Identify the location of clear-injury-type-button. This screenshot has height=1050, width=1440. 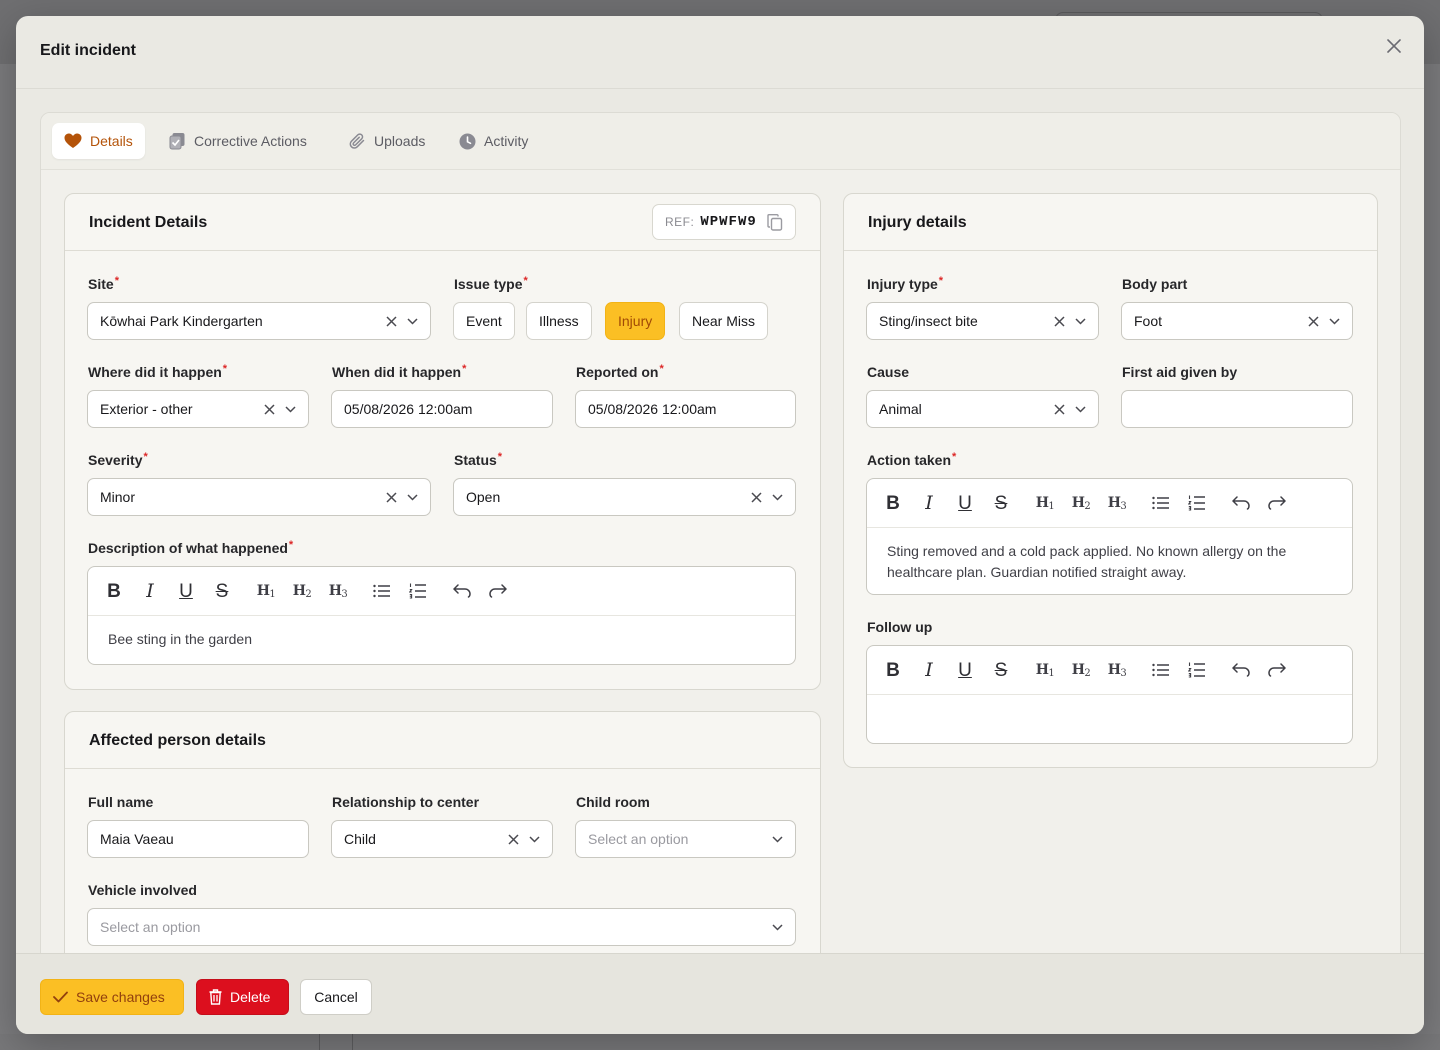
(1059, 321).